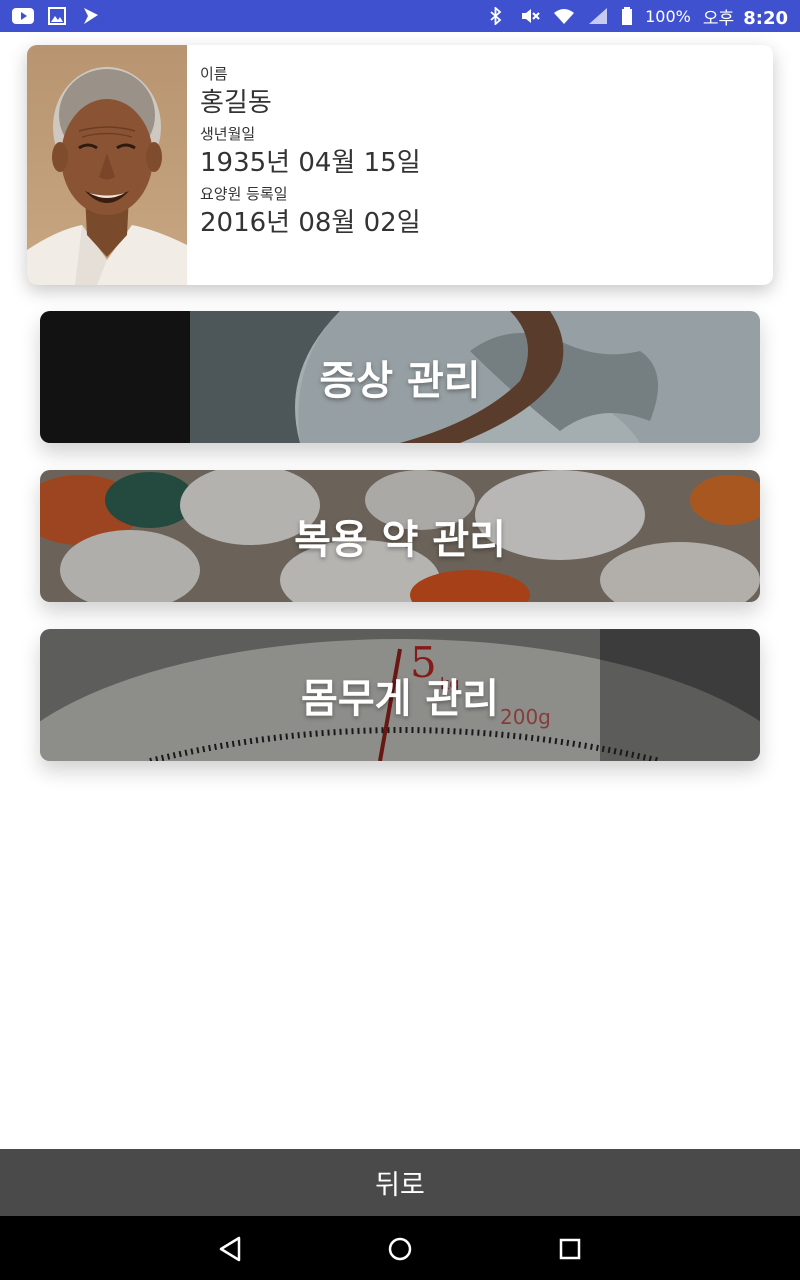 The height and width of the screenshot is (1280, 800). I want to click on recents-square-icon, so click(570, 1249).